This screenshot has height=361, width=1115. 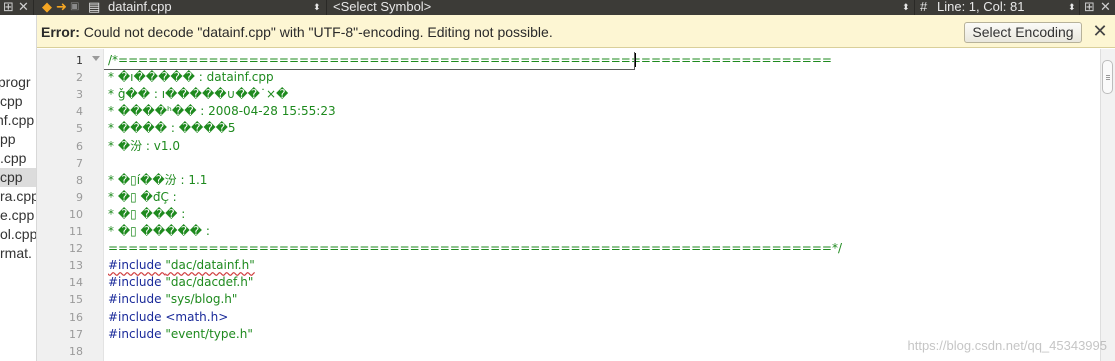 I want to click on file-item: ra.cpp, so click(x=18, y=196).